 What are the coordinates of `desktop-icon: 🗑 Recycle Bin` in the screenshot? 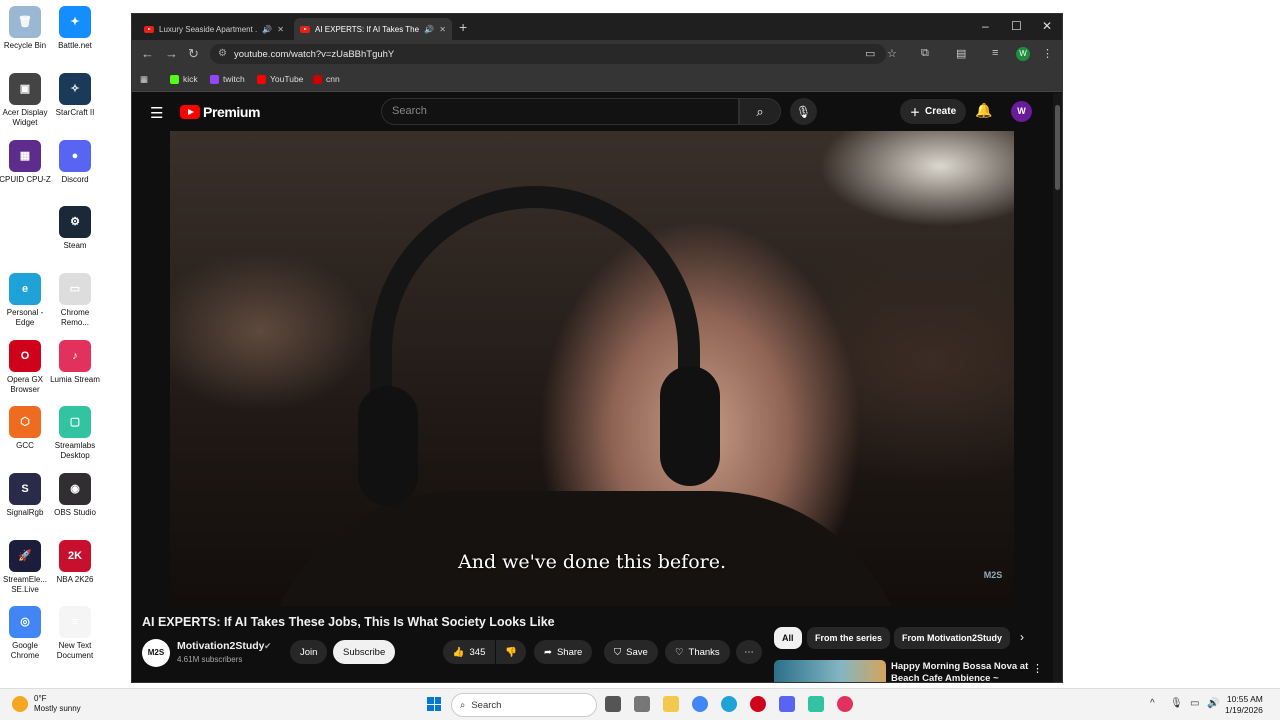 It's located at (26, 28).